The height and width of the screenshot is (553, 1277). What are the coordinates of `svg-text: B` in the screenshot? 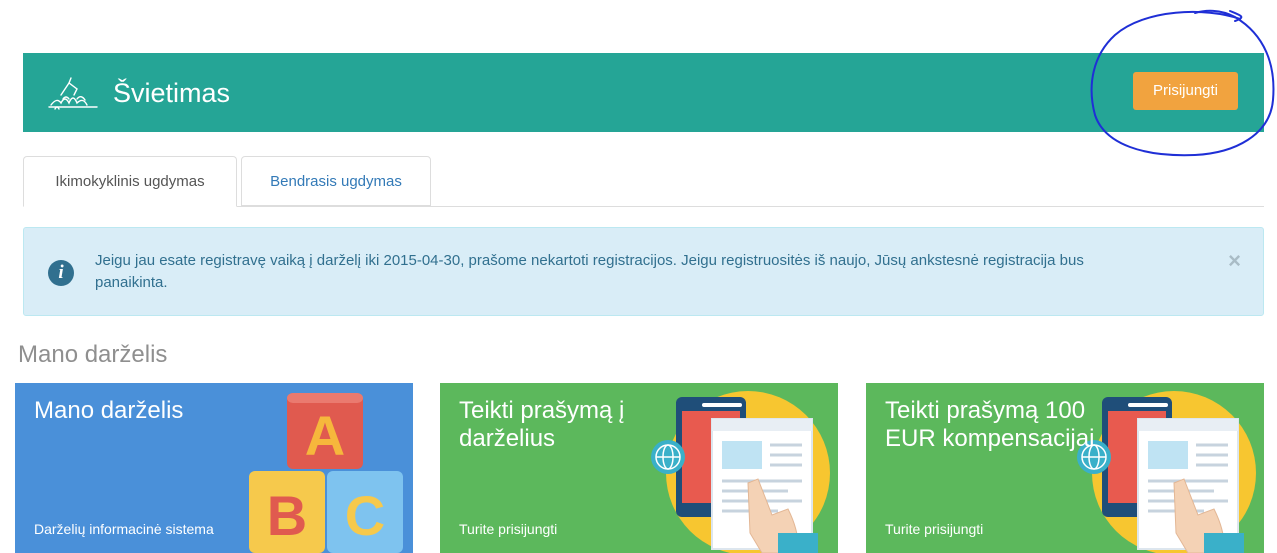 It's located at (287, 515).